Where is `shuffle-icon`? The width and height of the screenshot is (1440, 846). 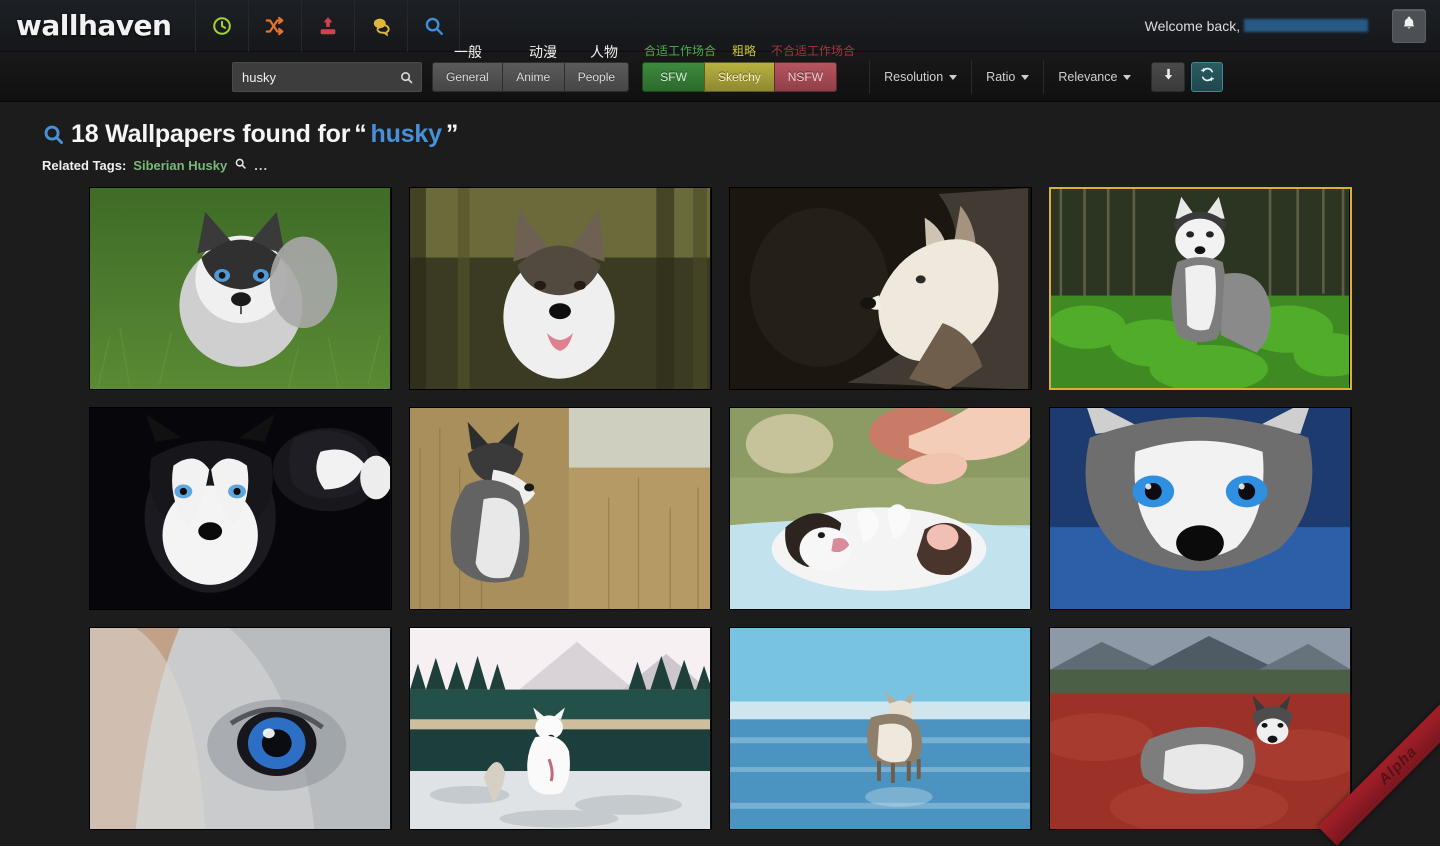 shuffle-icon is located at coordinates (275, 26).